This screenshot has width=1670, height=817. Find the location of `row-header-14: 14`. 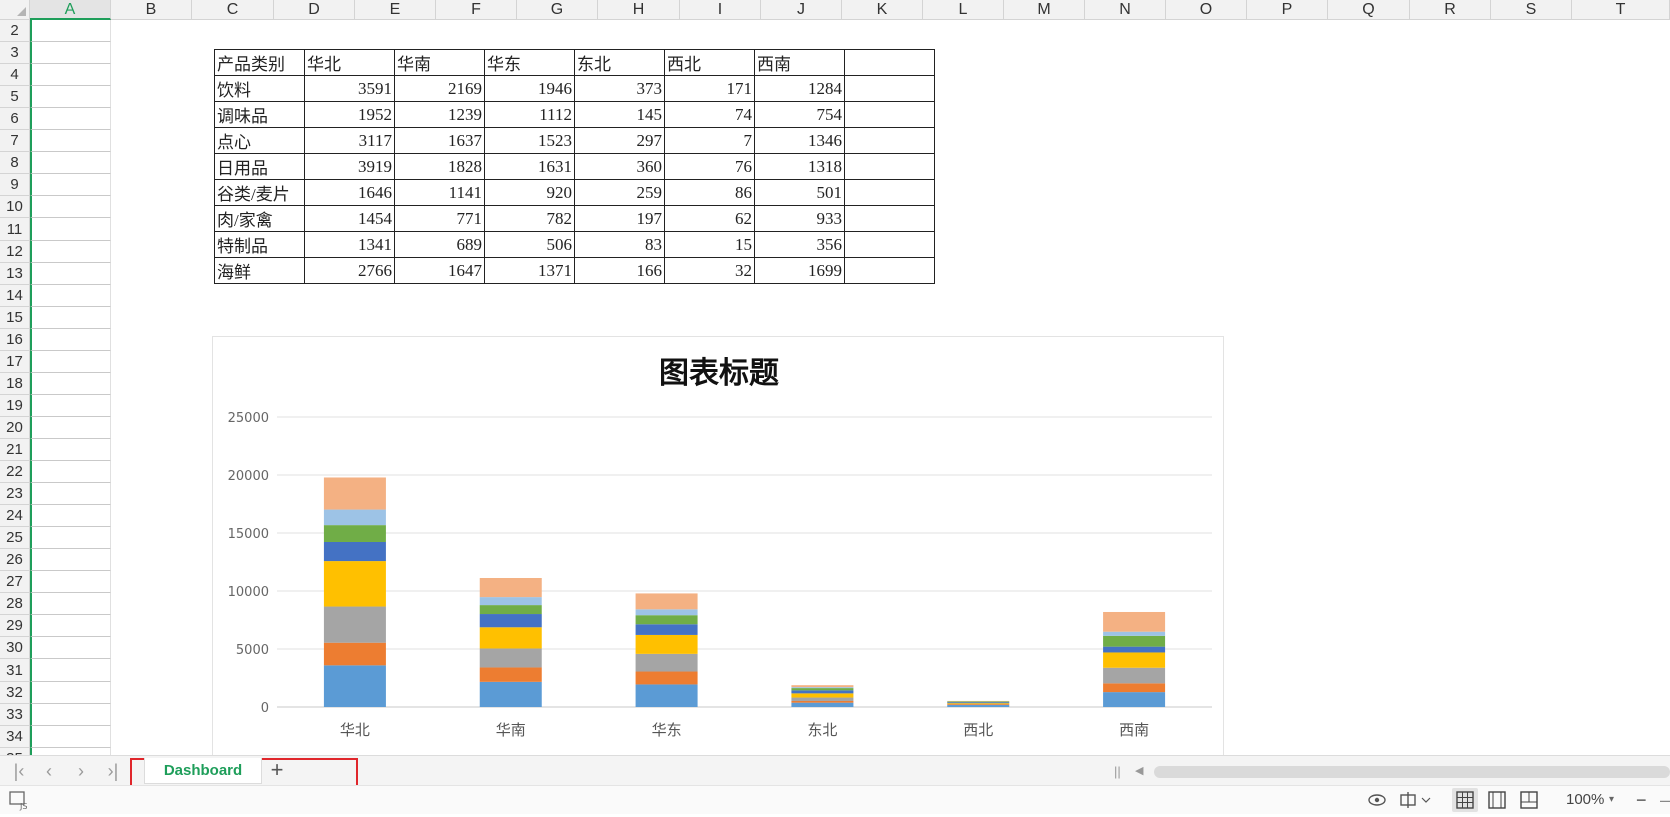

row-header-14: 14 is located at coordinates (15, 296).